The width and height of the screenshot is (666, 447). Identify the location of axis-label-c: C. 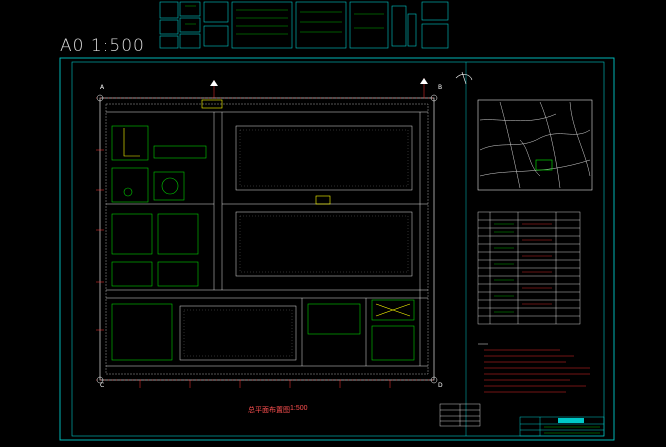
(102, 385).